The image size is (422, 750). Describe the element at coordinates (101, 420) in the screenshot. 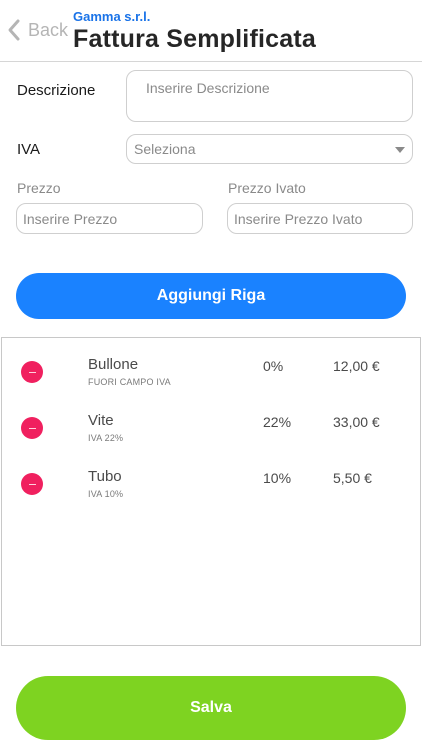

I see `item-name: Vite` at that location.